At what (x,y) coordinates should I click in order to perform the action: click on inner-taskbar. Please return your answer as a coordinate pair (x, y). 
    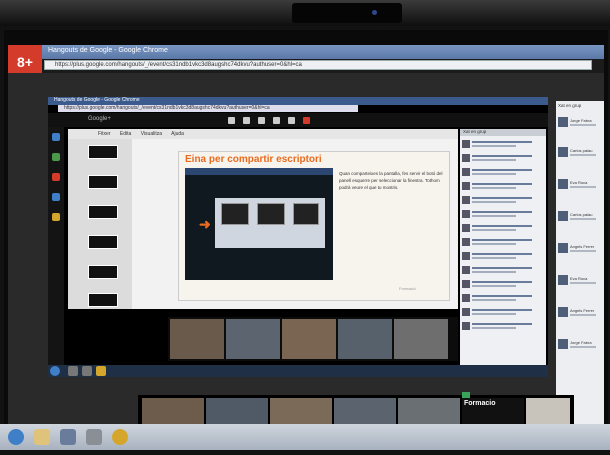
    Looking at the image, I should click on (298, 371).